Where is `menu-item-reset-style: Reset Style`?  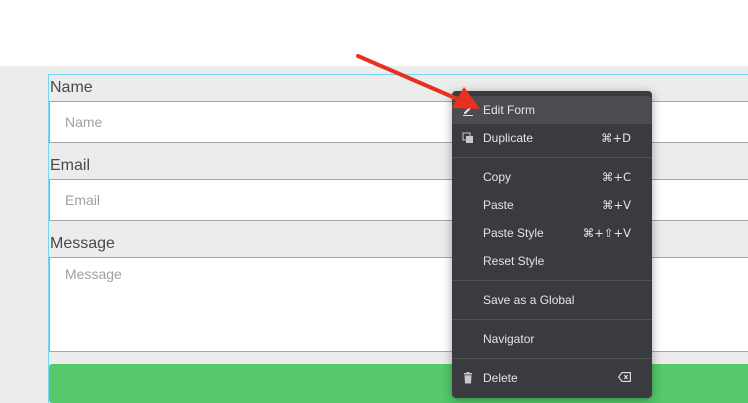
menu-item-reset-style: Reset Style is located at coordinates (552, 261).